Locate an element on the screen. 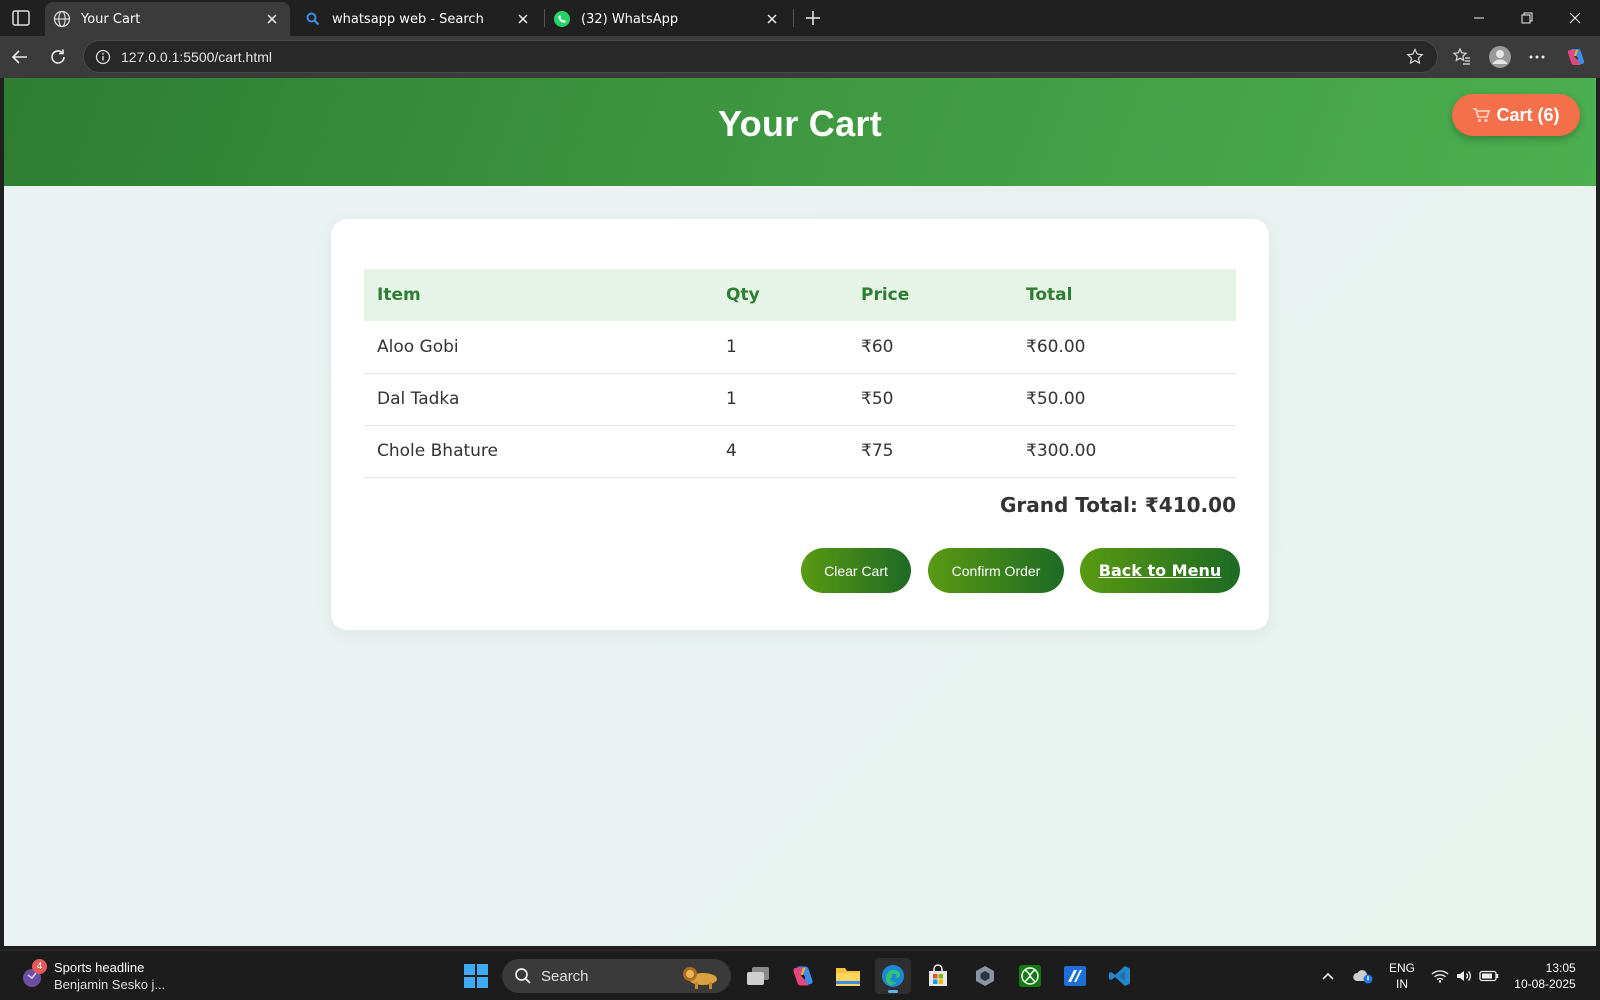 This screenshot has height=1000, width=1600. windows-start-icon is located at coordinates (476, 976).